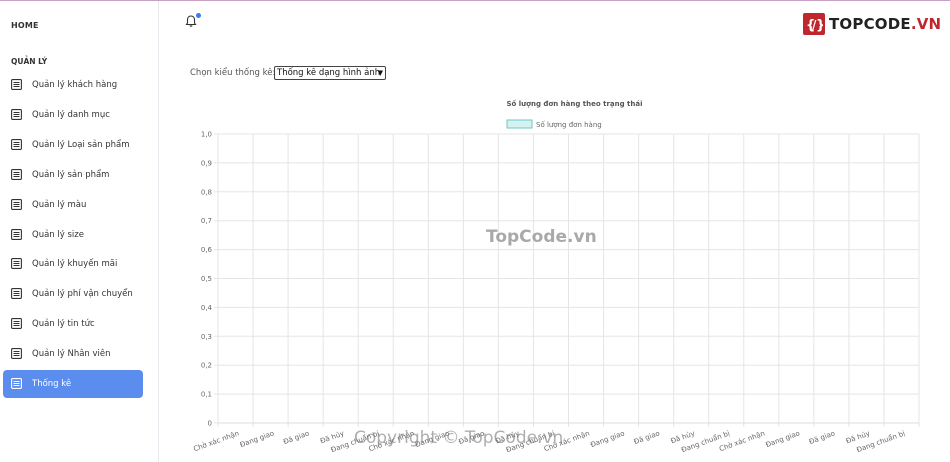  I want to click on watermark-copyright: Copyright © TopCode.vn, so click(459, 438).